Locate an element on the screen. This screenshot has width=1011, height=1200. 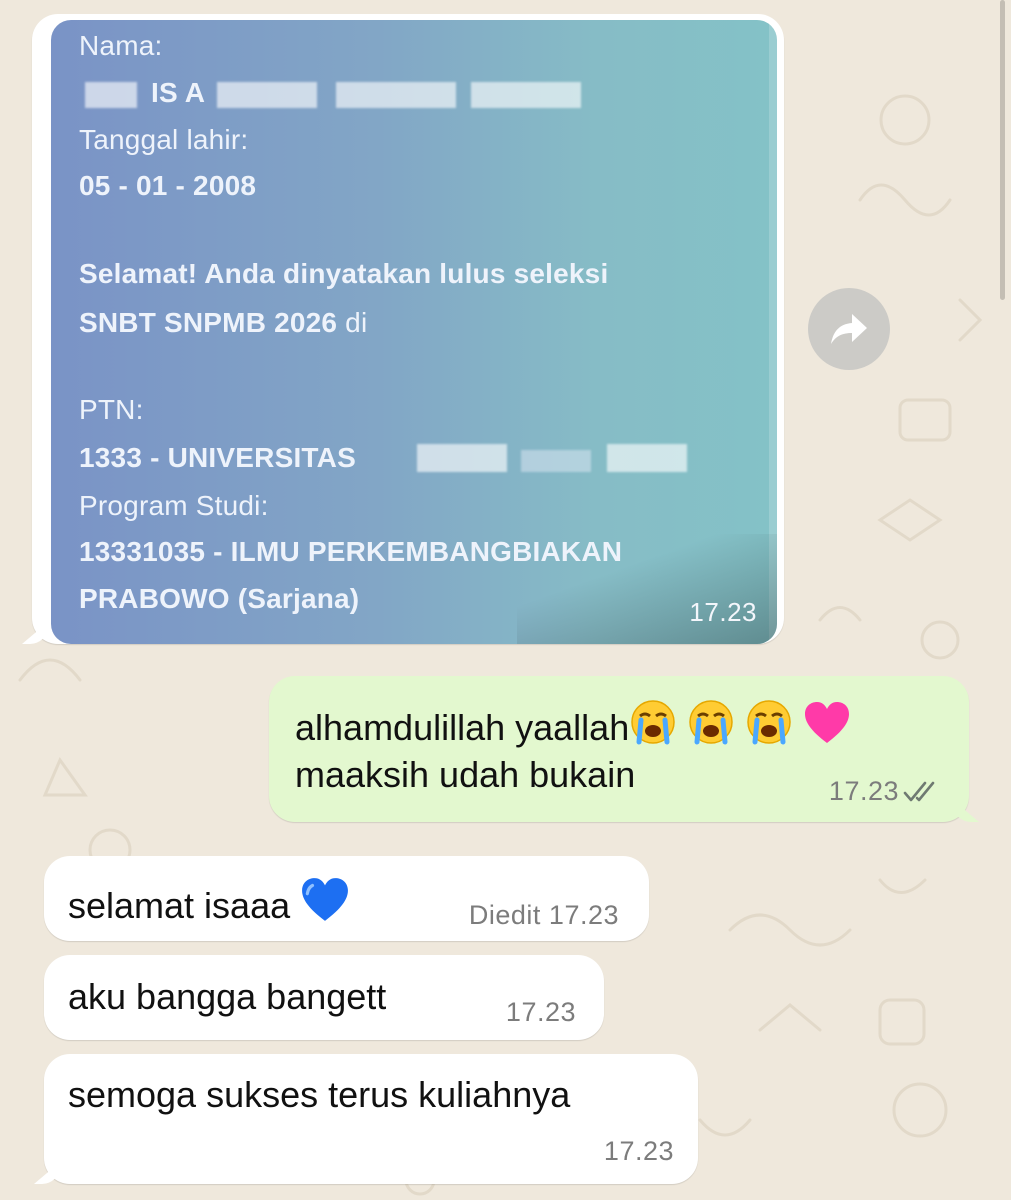
message-edited-time: Diedit 17.23 is located at coordinates (544, 915).